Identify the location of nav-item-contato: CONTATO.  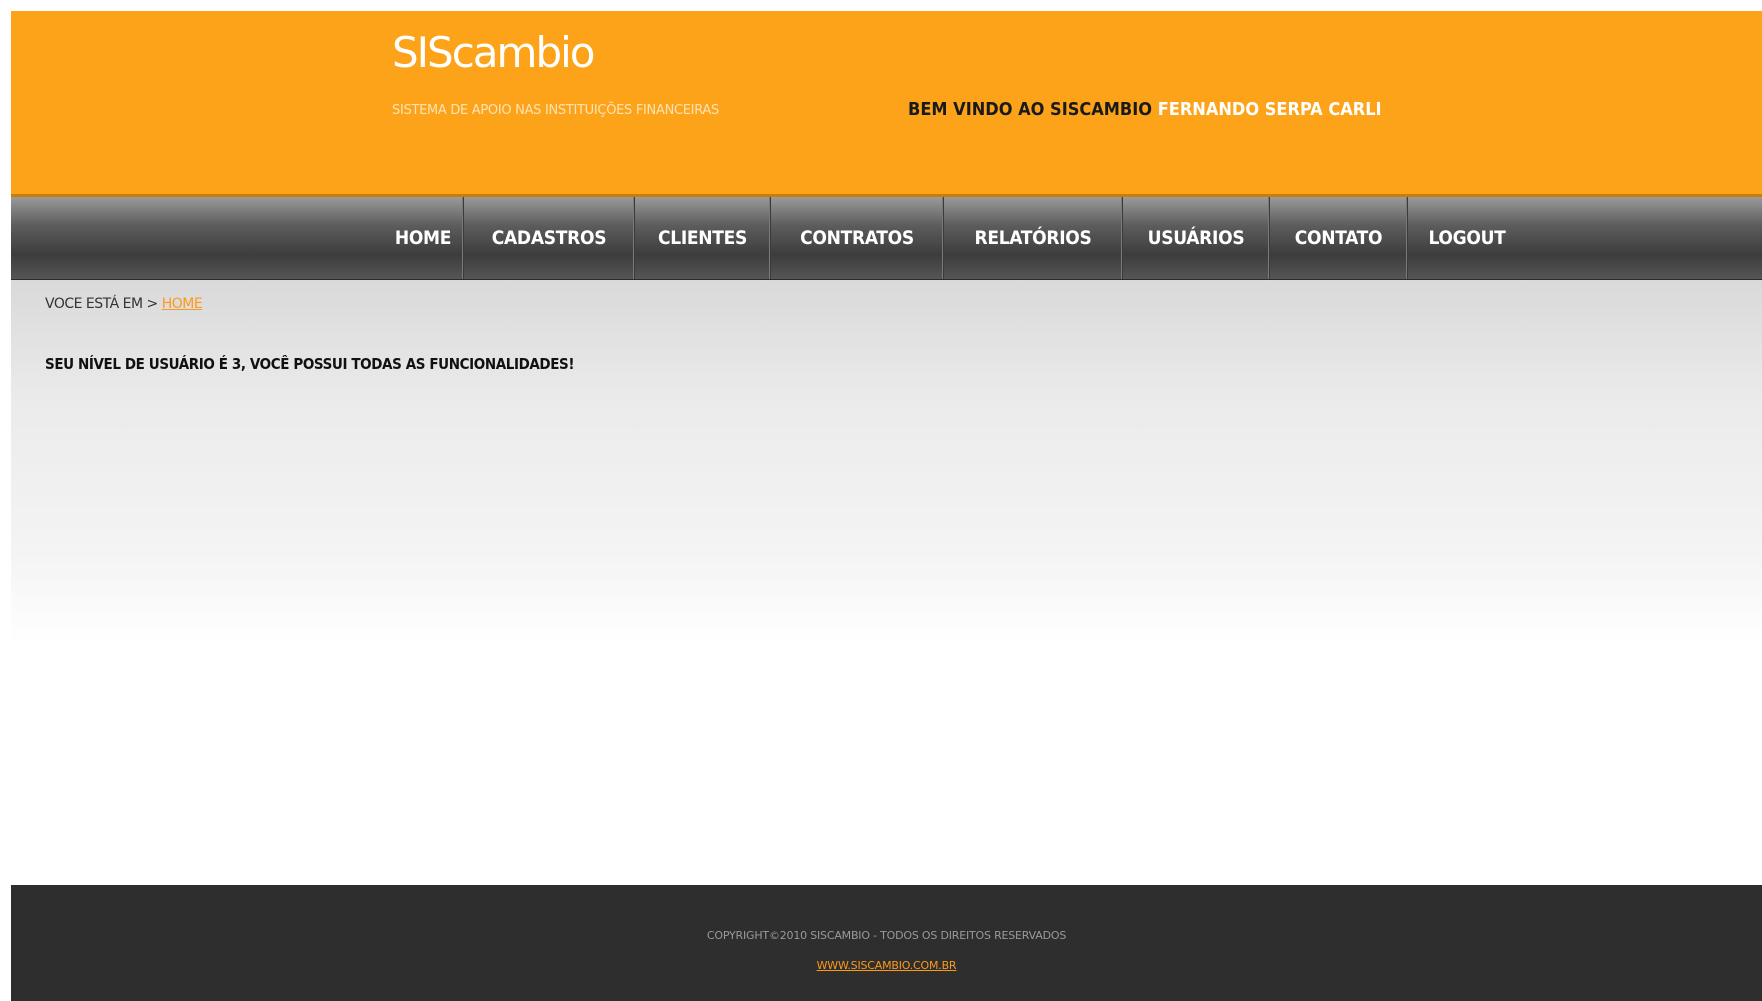
(1339, 238).